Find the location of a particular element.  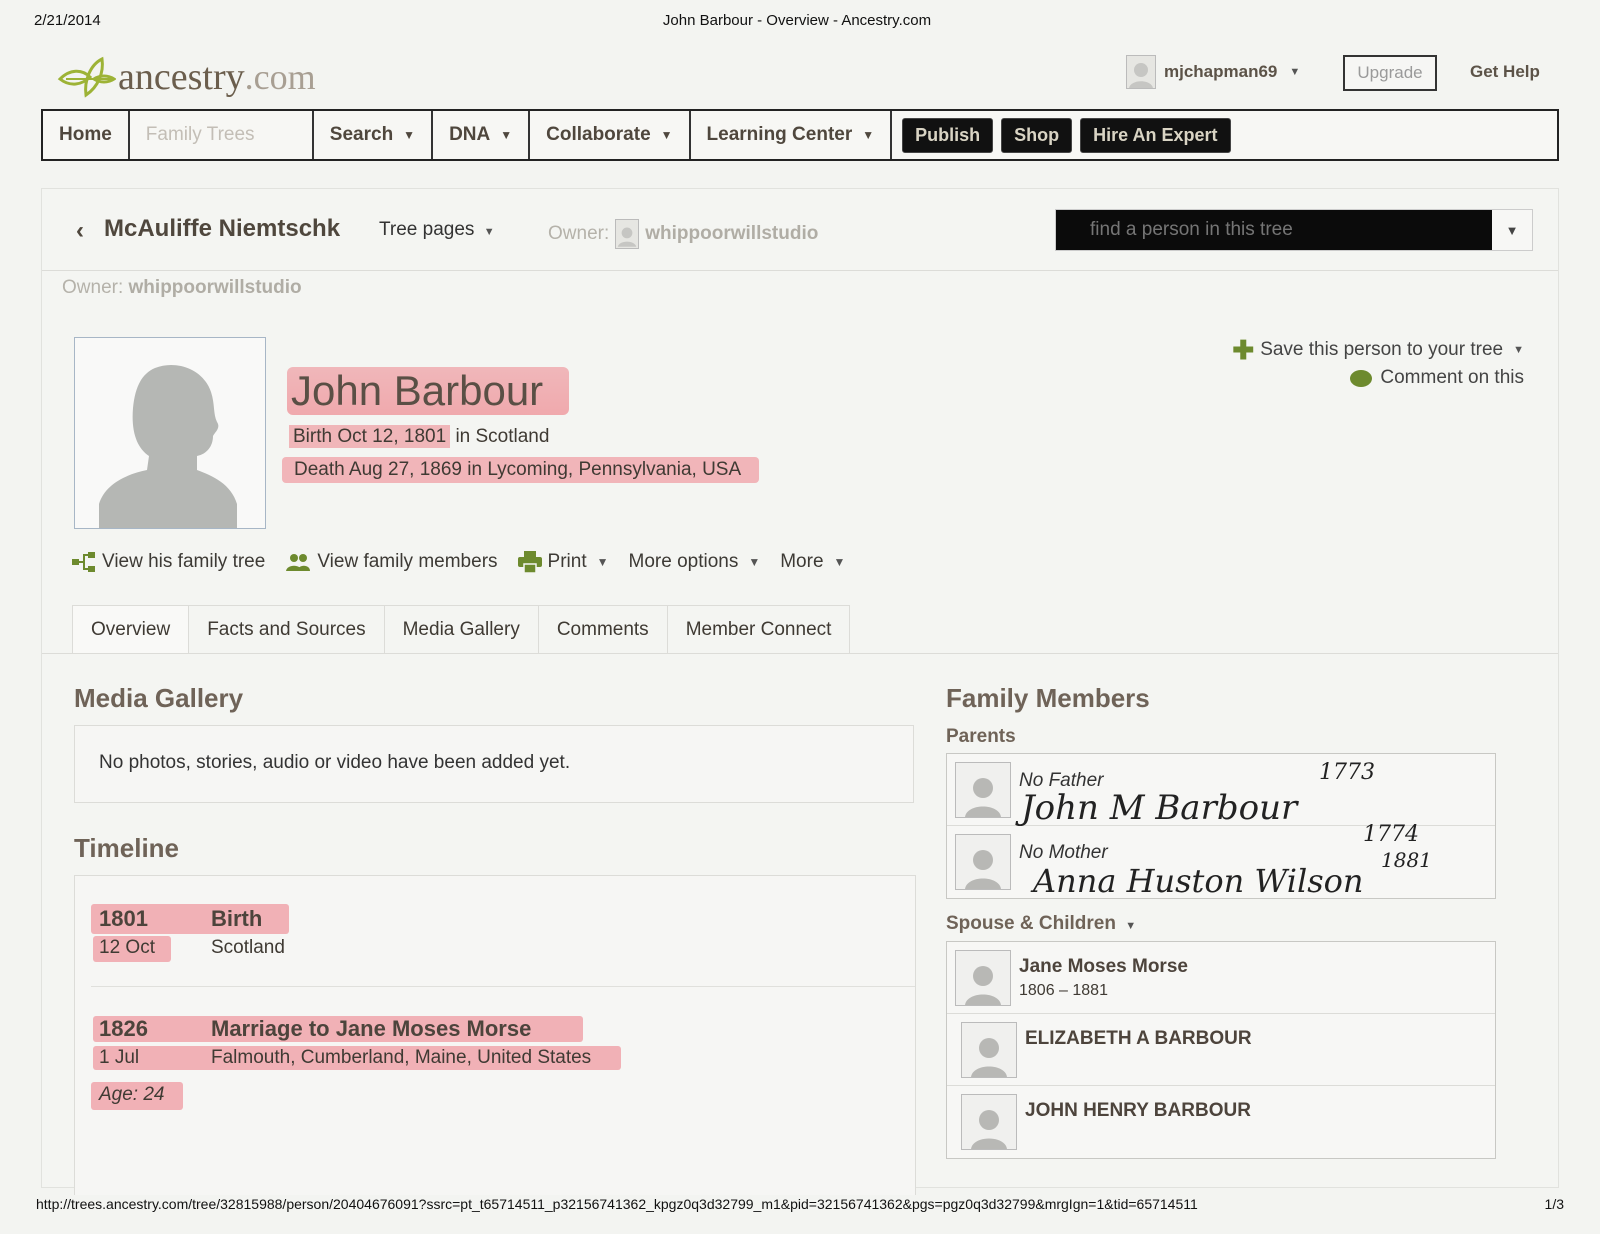

print-menu: Print ▼ is located at coordinates (563, 562).